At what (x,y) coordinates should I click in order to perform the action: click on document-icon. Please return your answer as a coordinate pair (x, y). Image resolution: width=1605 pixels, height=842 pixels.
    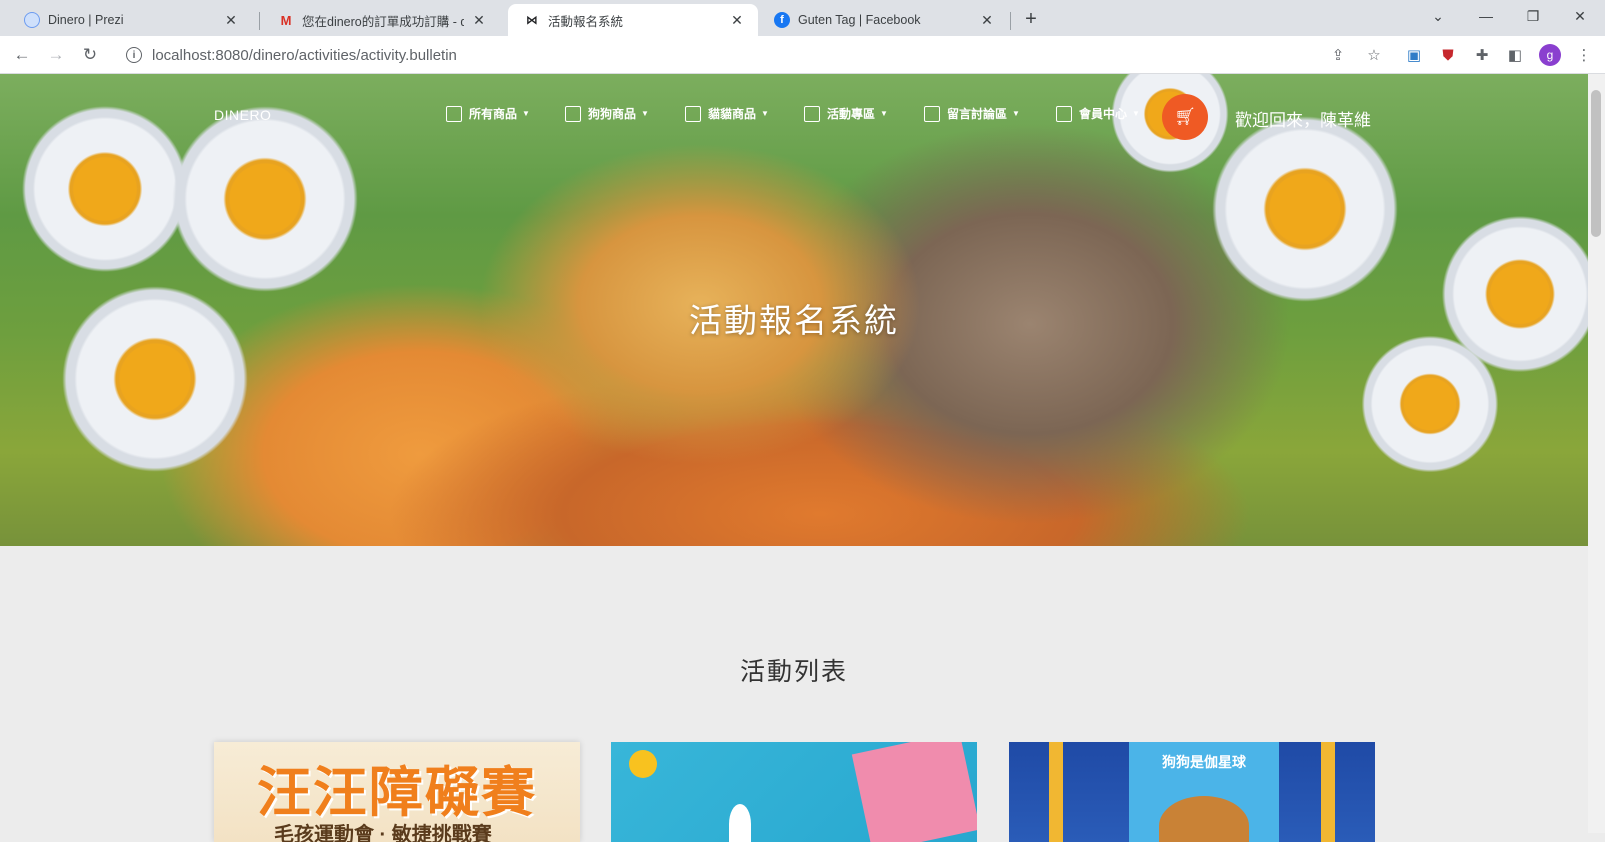
    Looking at the image, I should click on (693, 113).